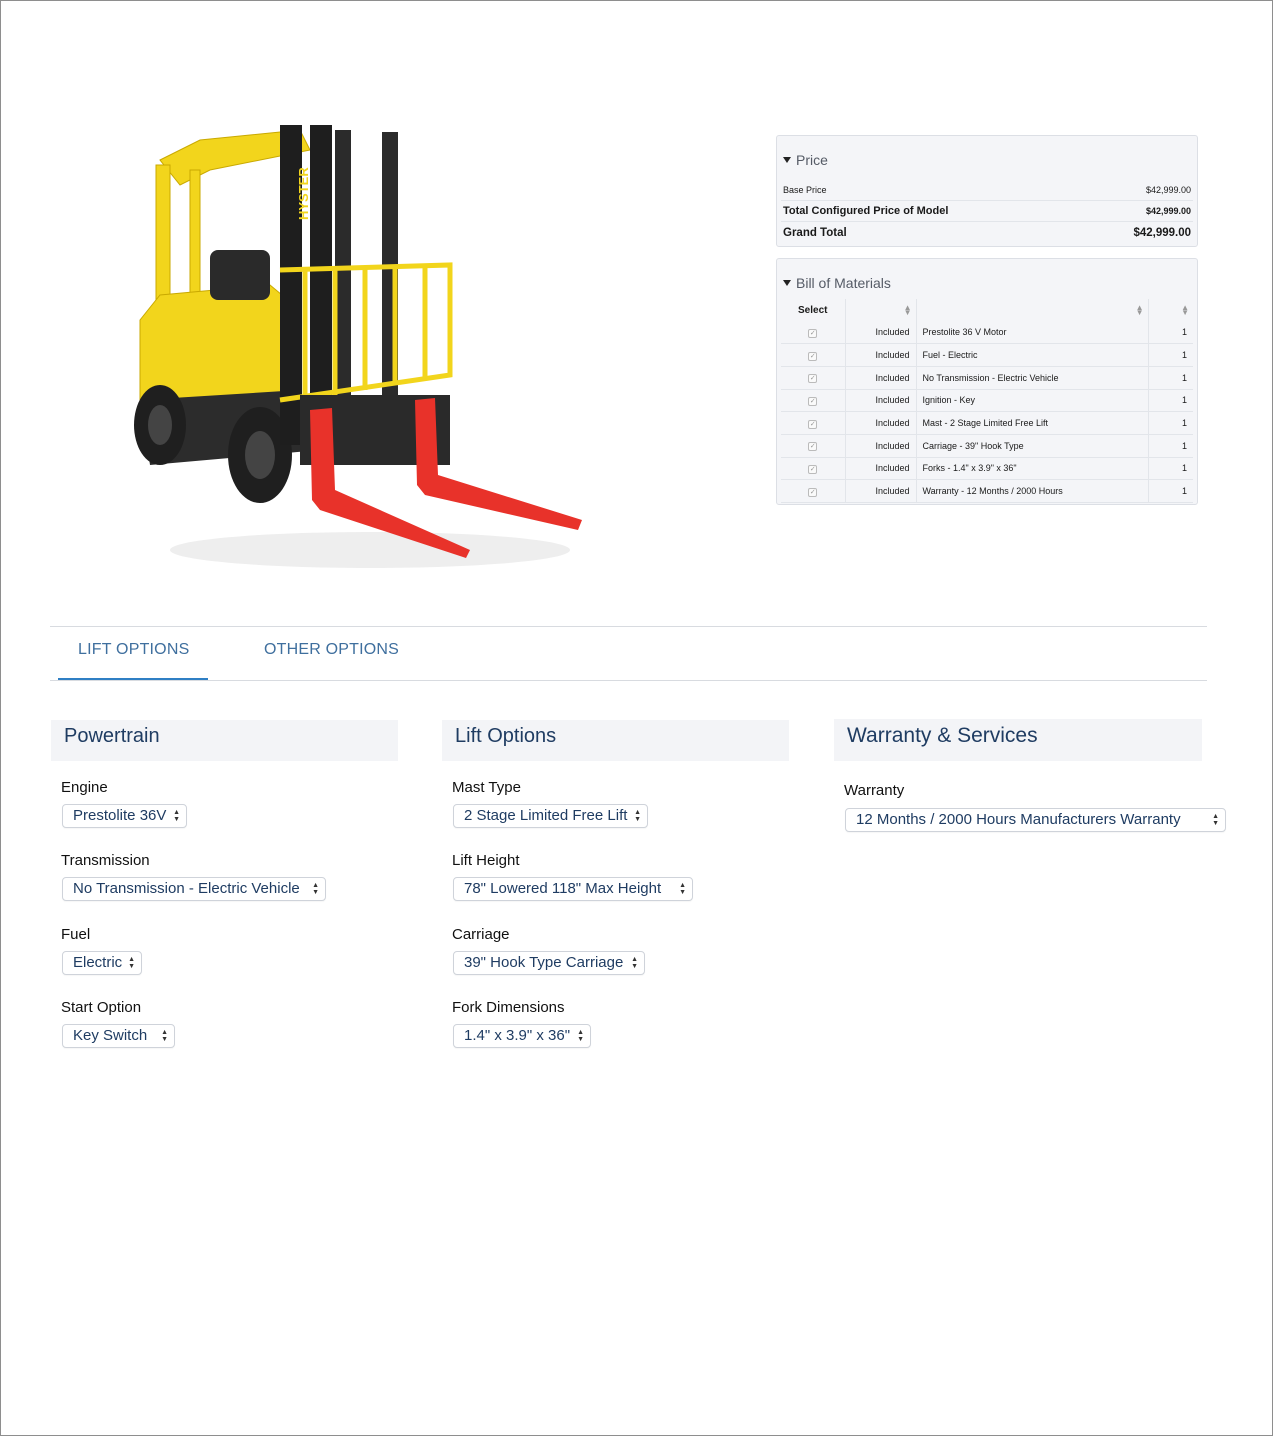 The width and height of the screenshot is (1273, 1436). I want to click on bom-item: Forks - 1.4" x 3.9" x 36", so click(1032, 469).